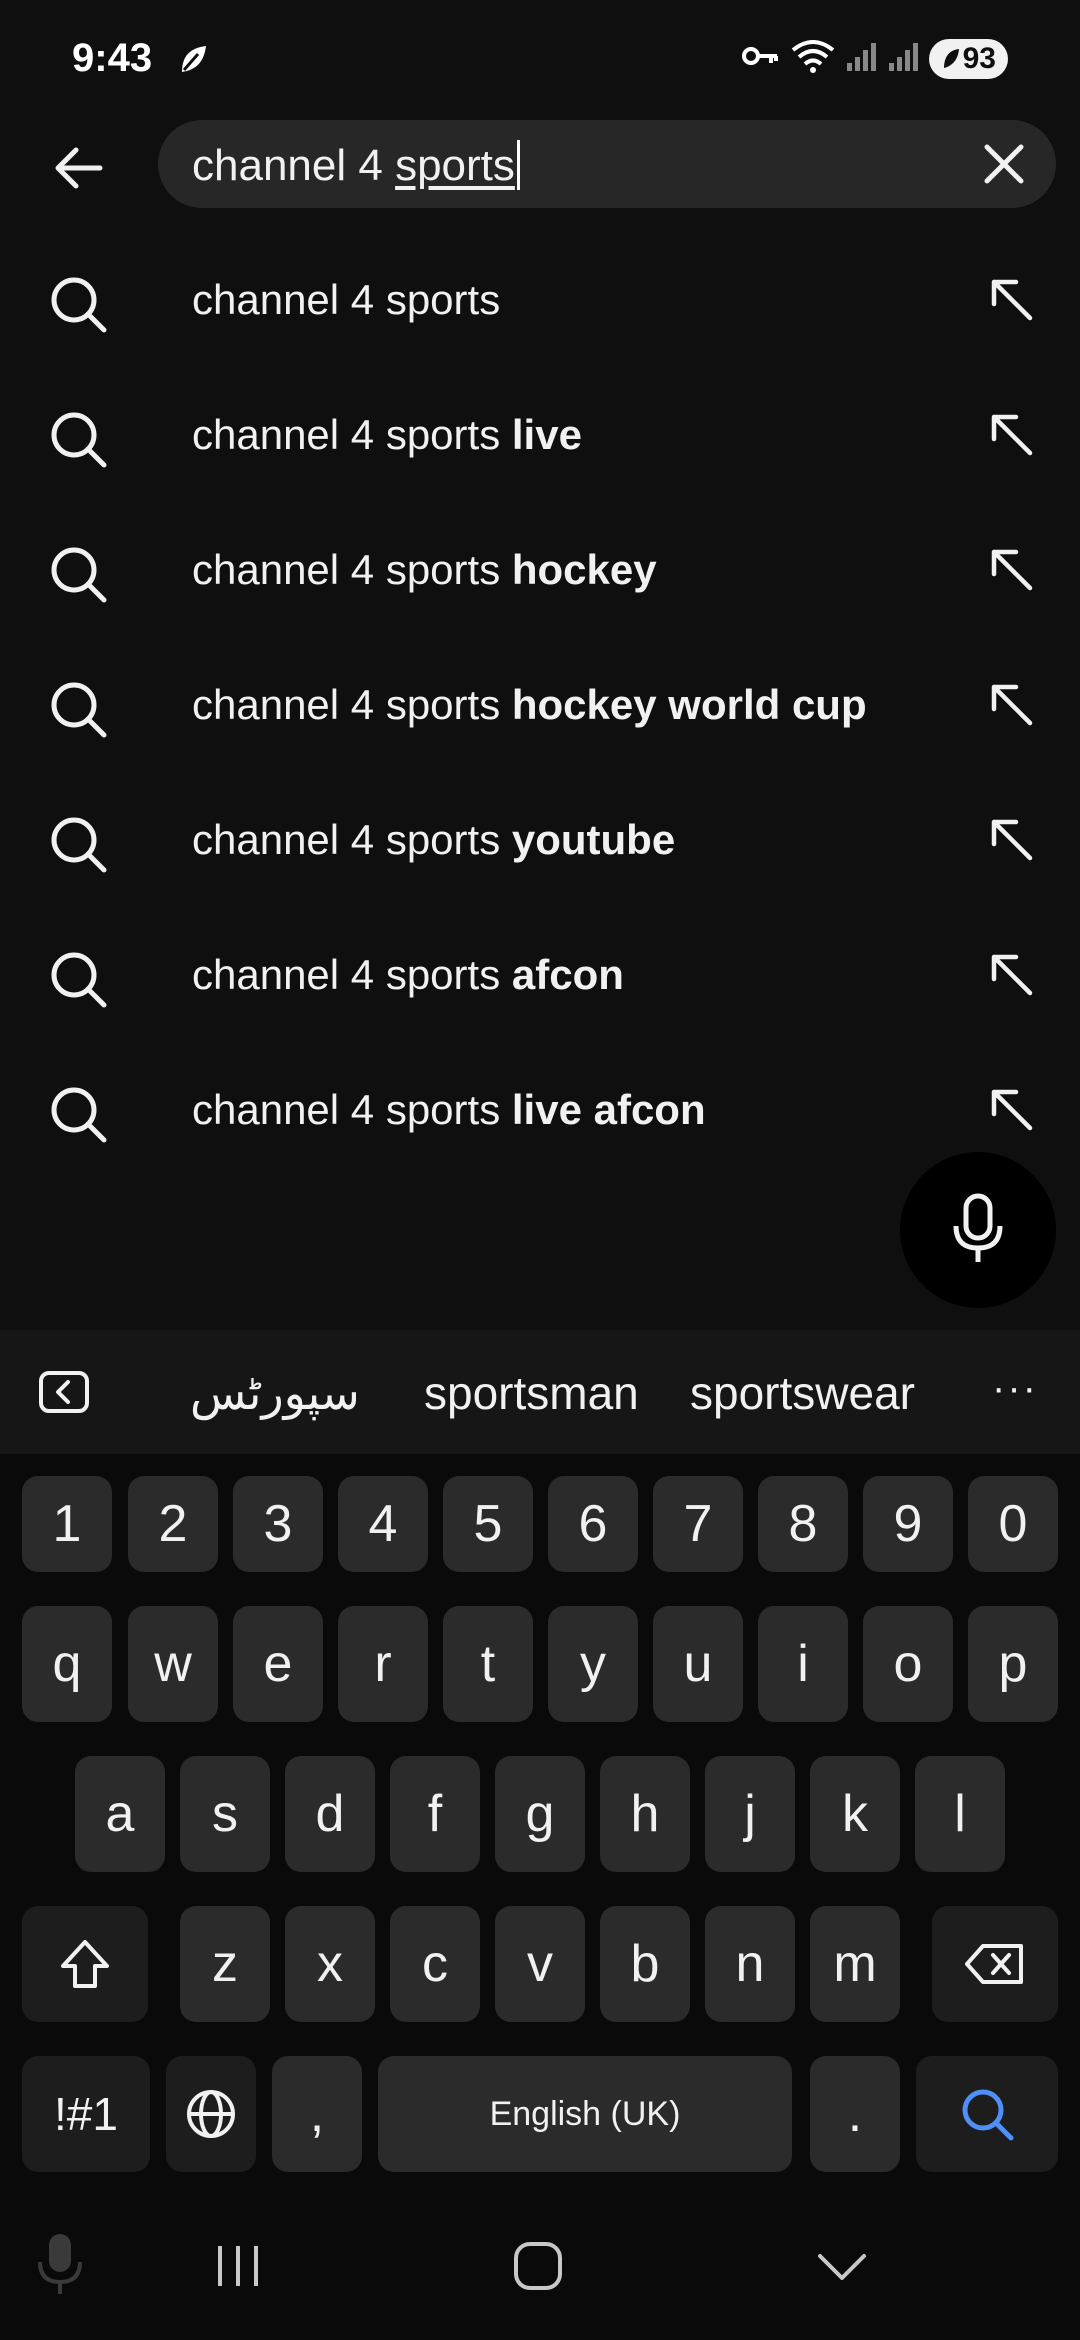 This screenshot has height=2340, width=1080. I want to click on suggestion-item: channel 4 sports, so click(540, 301).